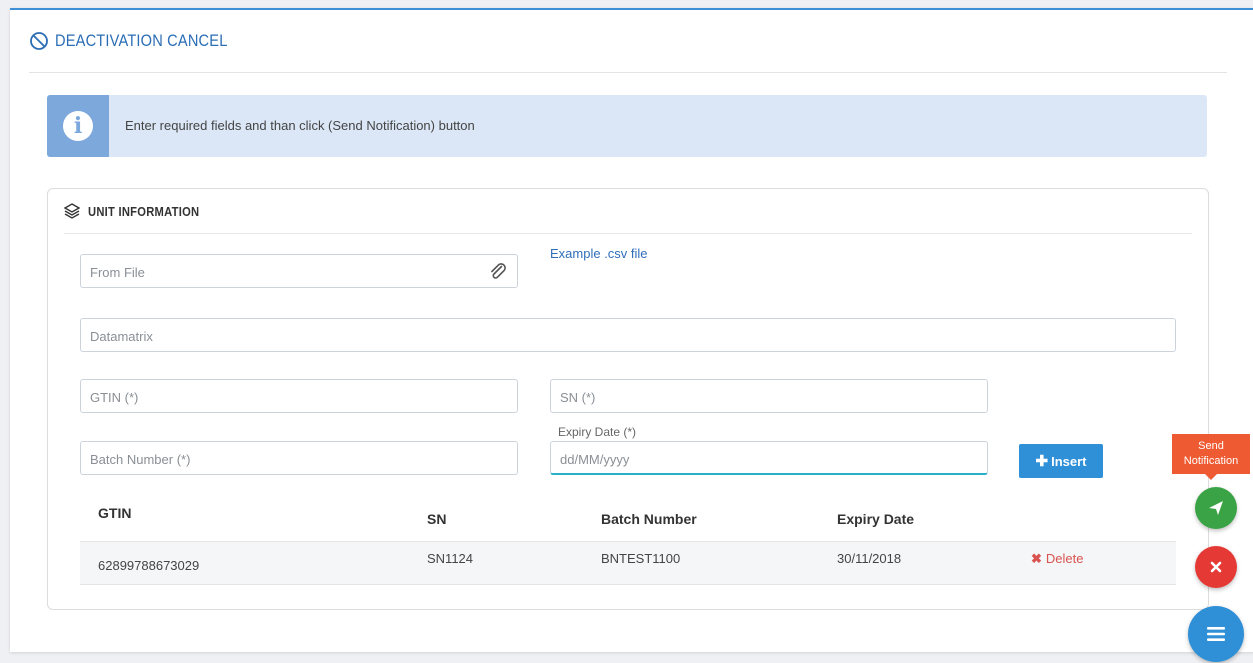  Describe the element at coordinates (769, 396) in the screenshot. I see `sn-input: SN (*)` at that location.